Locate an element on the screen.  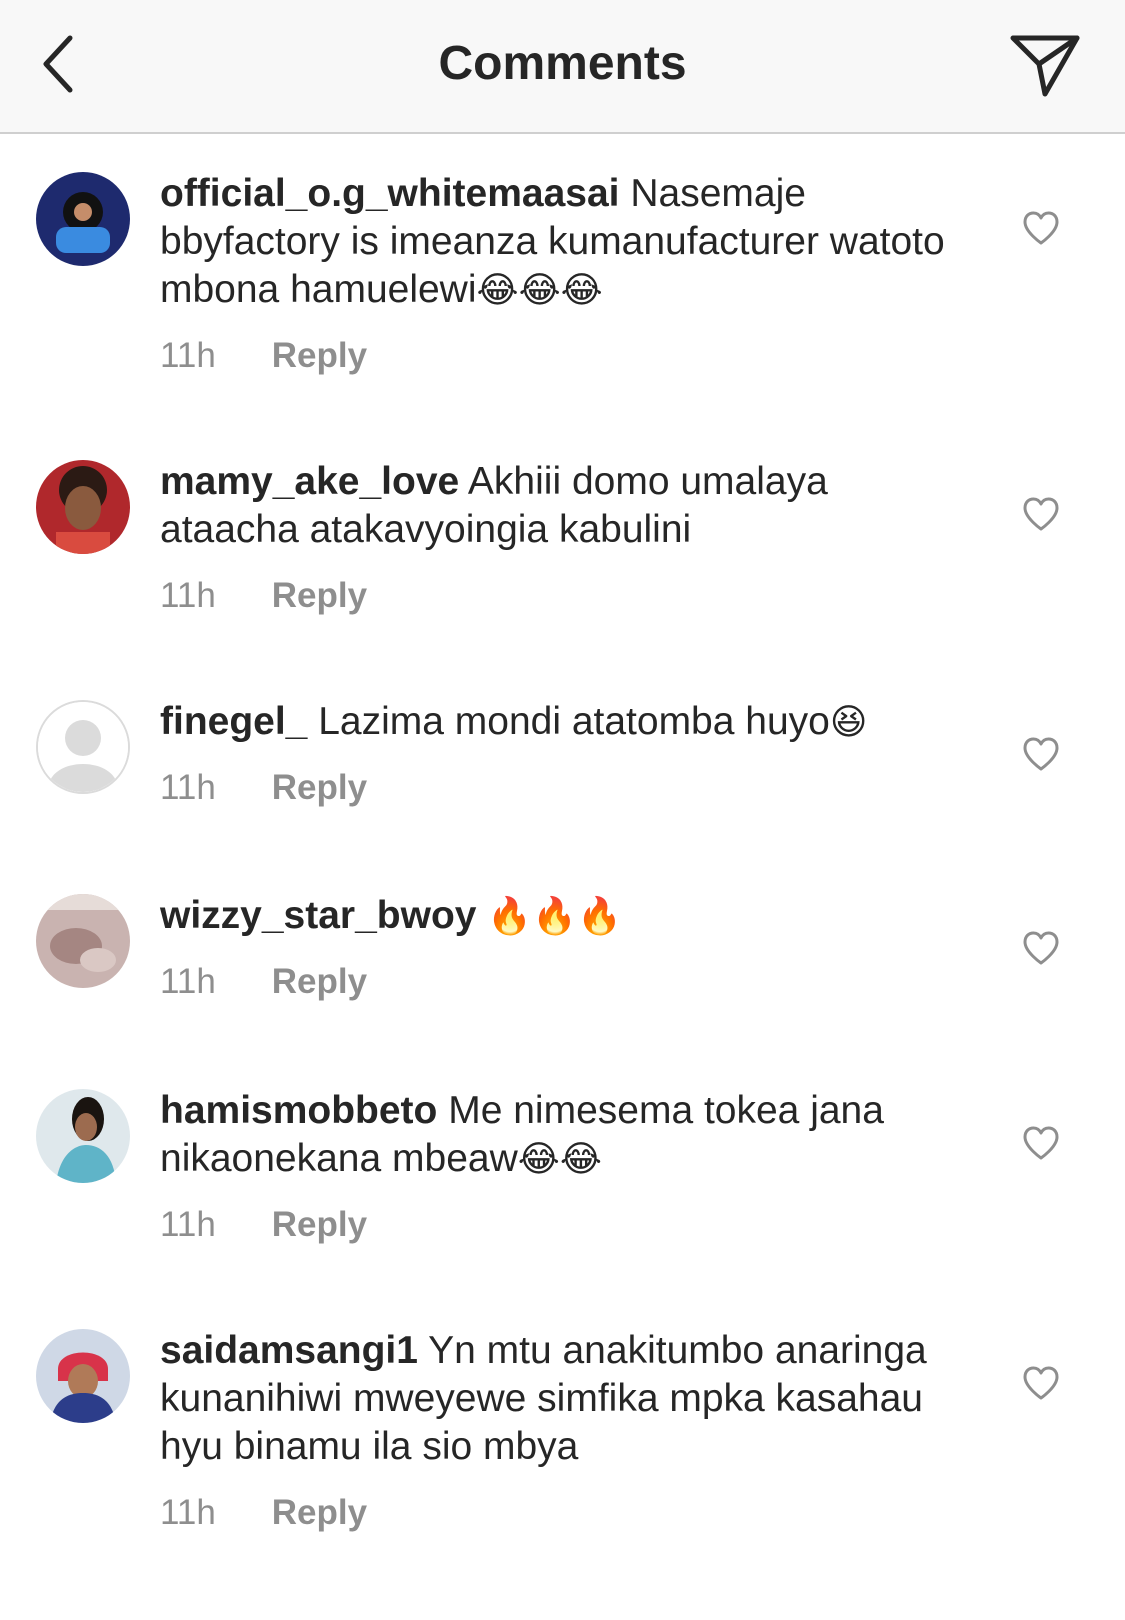
comment-text: wizzy_star_bwoy 🔥🔥🔥 is located at coordinates (560, 916).